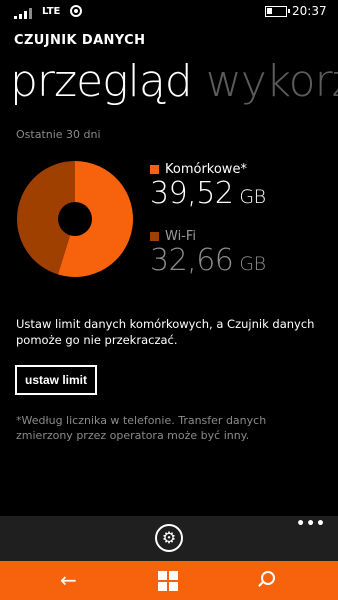 The width and height of the screenshot is (338, 600). What do you see at coordinates (252, 264) in the screenshot?
I see `wifi-unit: GB` at bounding box center [252, 264].